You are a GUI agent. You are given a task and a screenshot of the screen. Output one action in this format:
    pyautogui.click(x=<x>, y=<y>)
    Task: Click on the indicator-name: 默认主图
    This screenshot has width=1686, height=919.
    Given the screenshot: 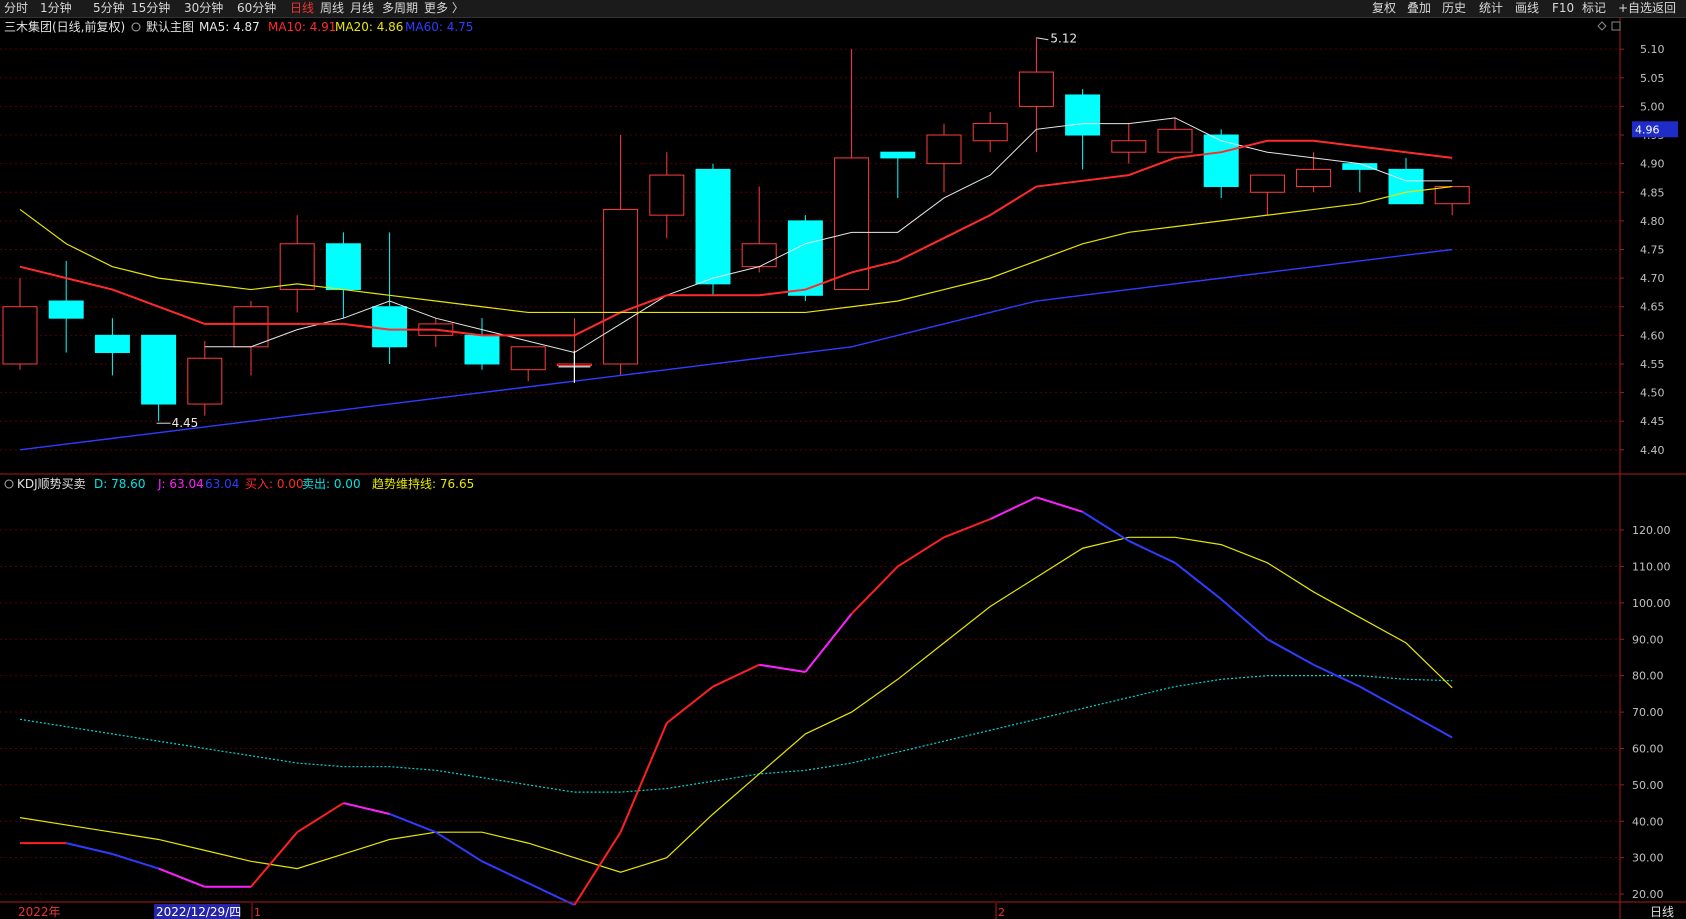 What is the action you would take?
    pyautogui.click(x=170, y=26)
    